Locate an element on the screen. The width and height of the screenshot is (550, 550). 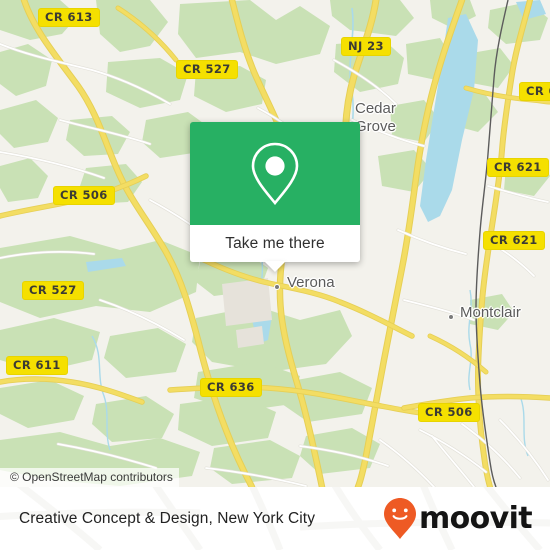
map-pin-icon is located at coordinates (275, 173).